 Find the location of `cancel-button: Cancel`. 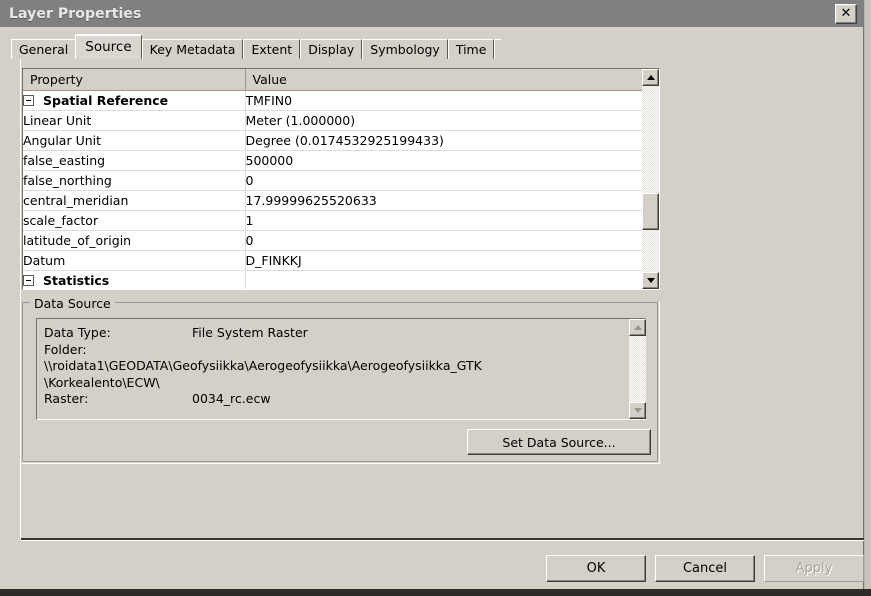

cancel-button: Cancel is located at coordinates (705, 568).